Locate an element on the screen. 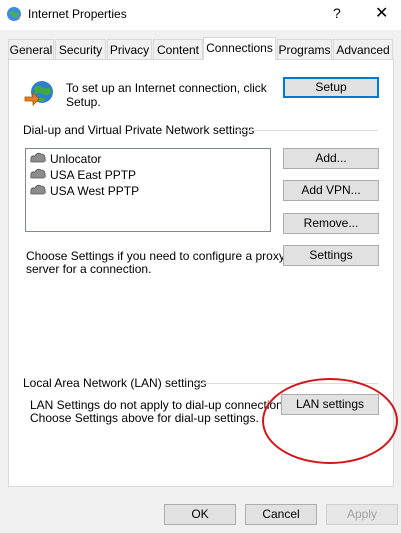  vpn-name: USA West PPTP is located at coordinates (95, 191).